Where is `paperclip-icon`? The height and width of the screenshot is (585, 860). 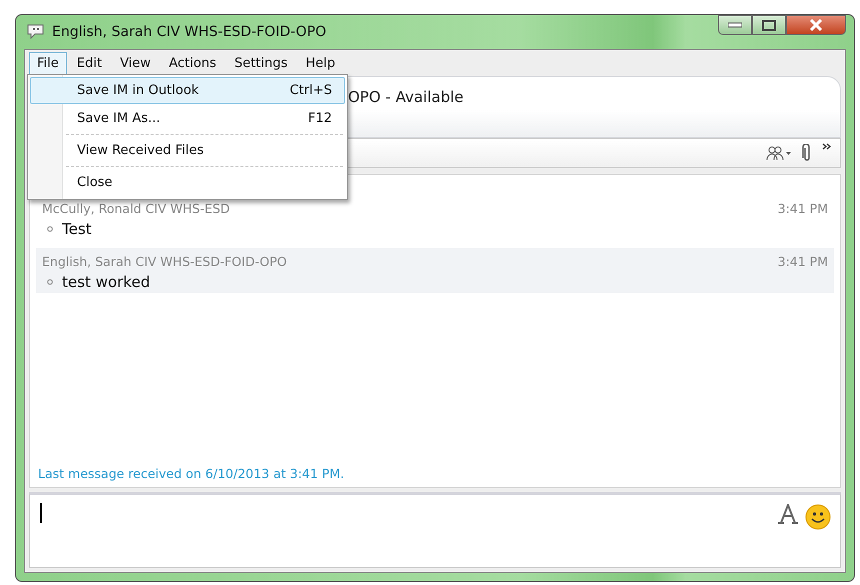 paperclip-icon is located at coordinates (807, 153).